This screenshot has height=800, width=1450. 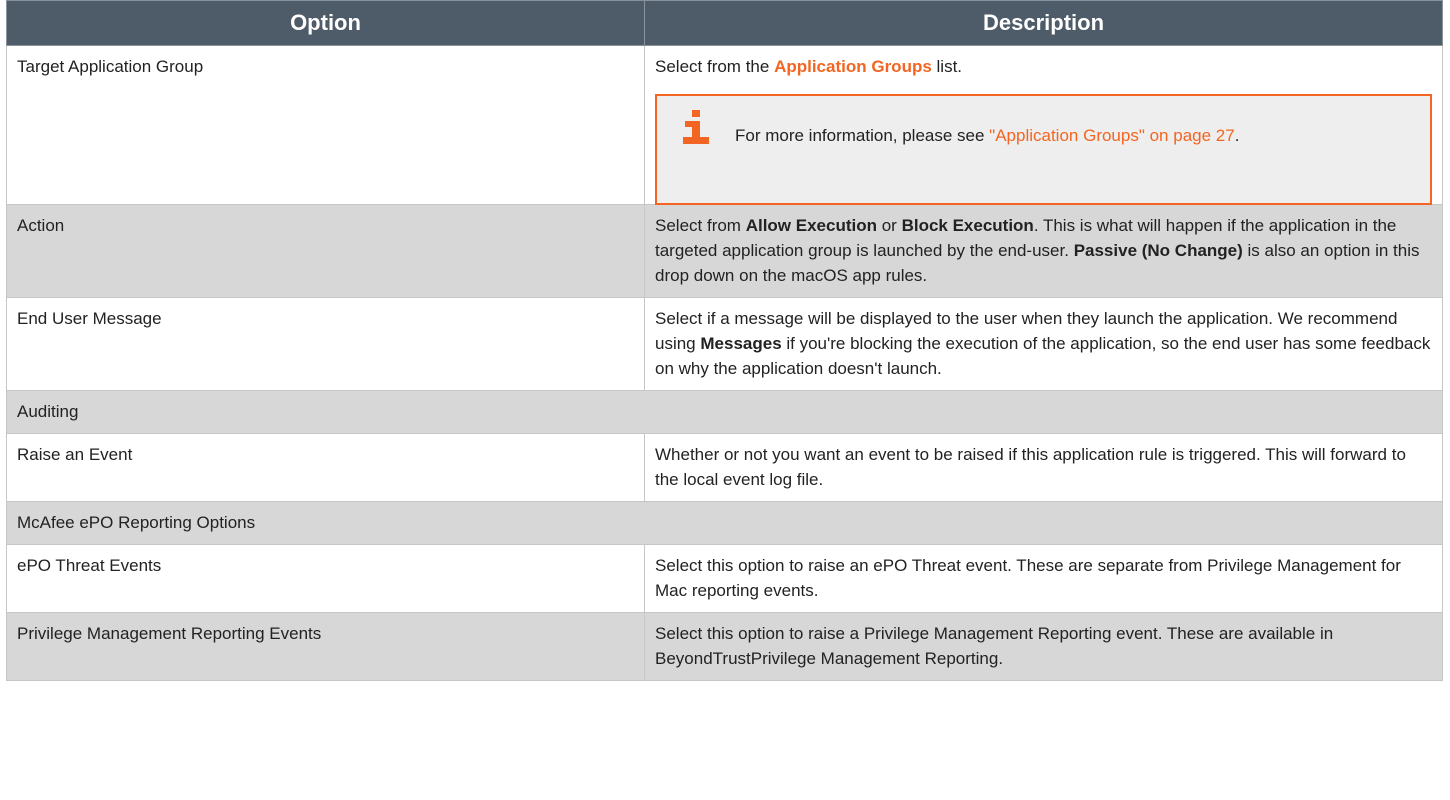 What do you see at coordinates (325, 646) in the screenshot?
I see `option-cell: Privilege Management Reporting Events` at bounding box center [325, 646].